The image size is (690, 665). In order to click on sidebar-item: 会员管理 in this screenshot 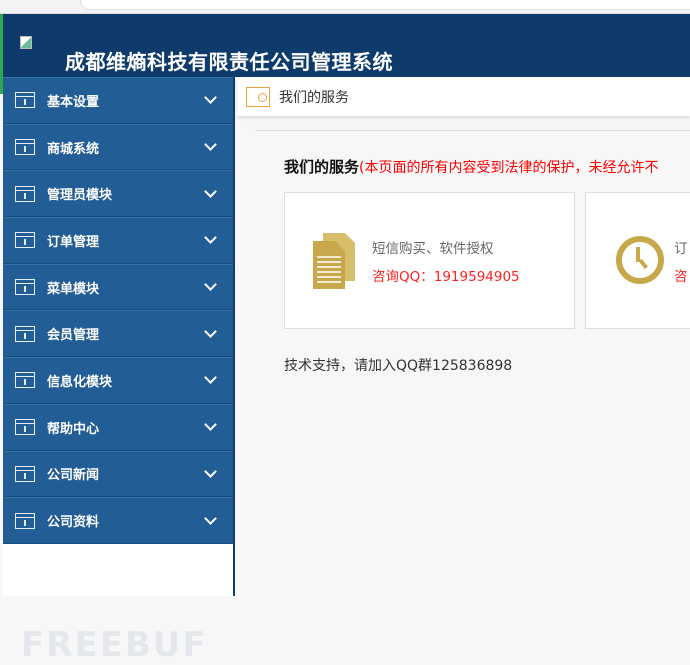, I will do `click(118, 334)`.